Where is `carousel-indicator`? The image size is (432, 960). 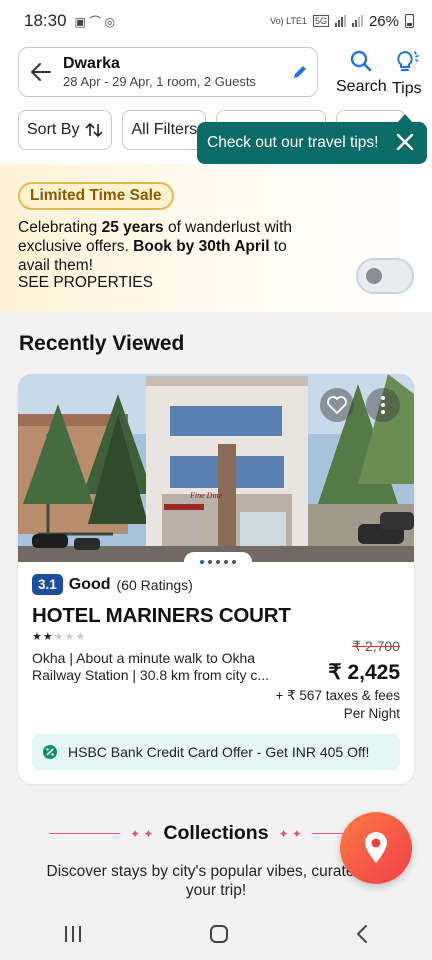
carousel-indicator is located at coordinates (218, 562).